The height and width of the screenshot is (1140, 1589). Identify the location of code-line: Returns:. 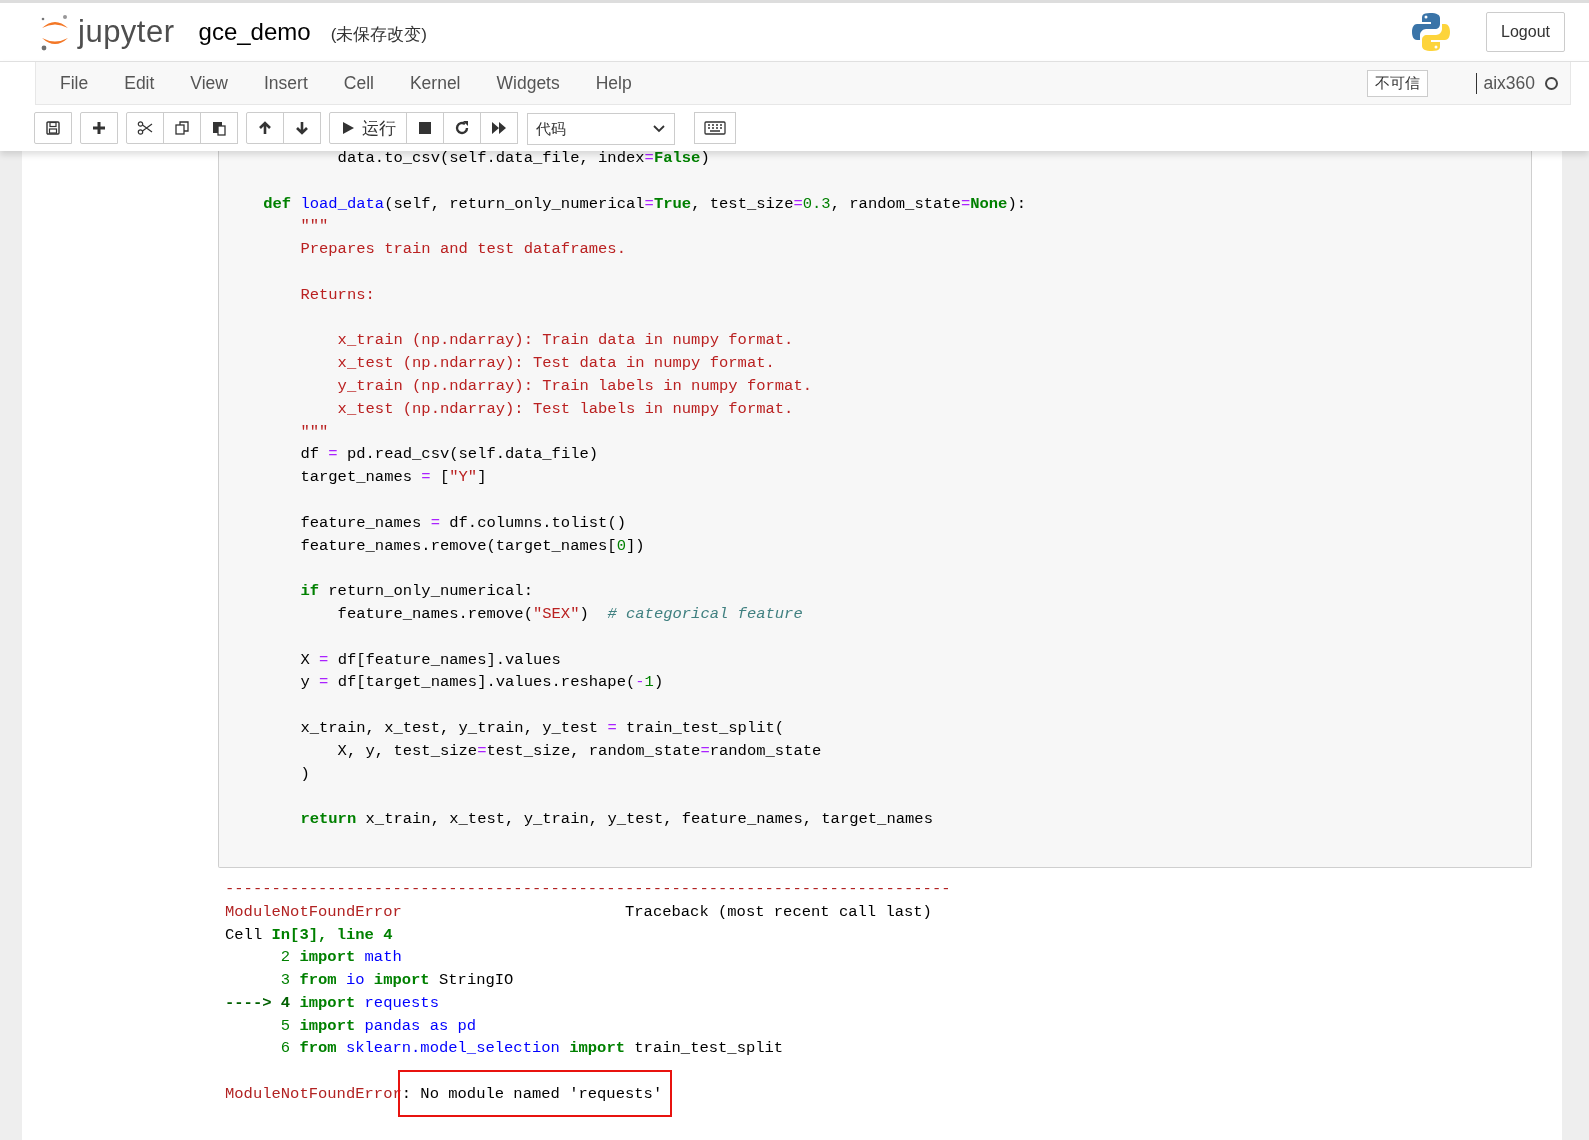
(337, 294).